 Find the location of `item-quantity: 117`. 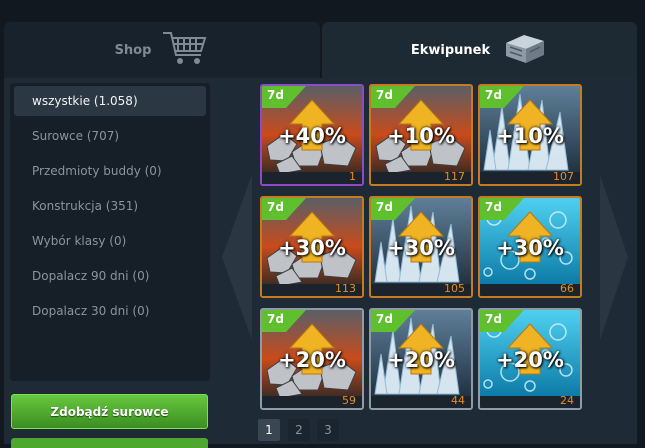

item-quantity: 117 is located at coordinates (454, 176).